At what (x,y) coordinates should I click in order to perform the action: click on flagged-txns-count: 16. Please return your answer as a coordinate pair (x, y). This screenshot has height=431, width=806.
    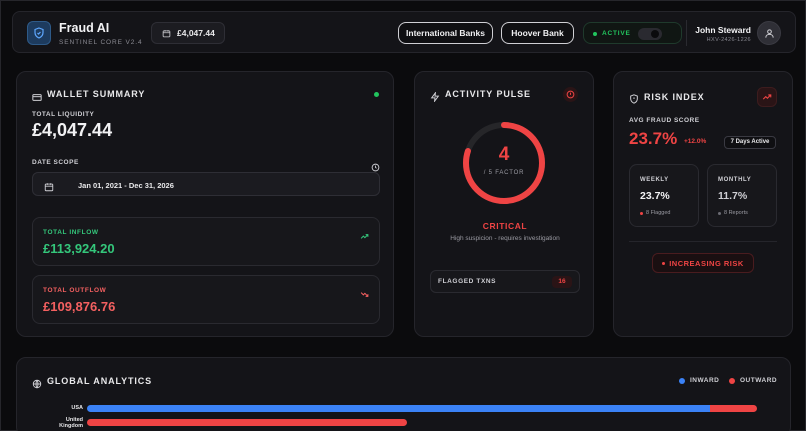
    Looking at the image, I should click on (562, 282).